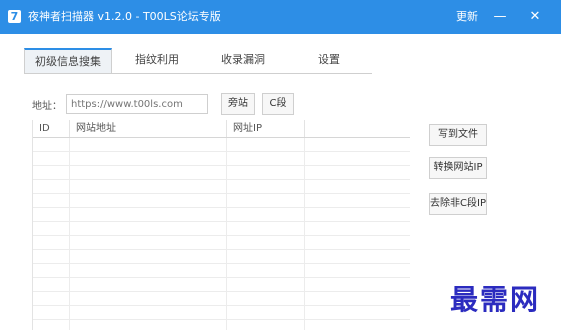 Image resolution: width=561 pixels, height=330 pixels. I want to click on window-title: 夜神者扫描器 v1.2.0 - T00LS论坛专版, so click(124, 16).